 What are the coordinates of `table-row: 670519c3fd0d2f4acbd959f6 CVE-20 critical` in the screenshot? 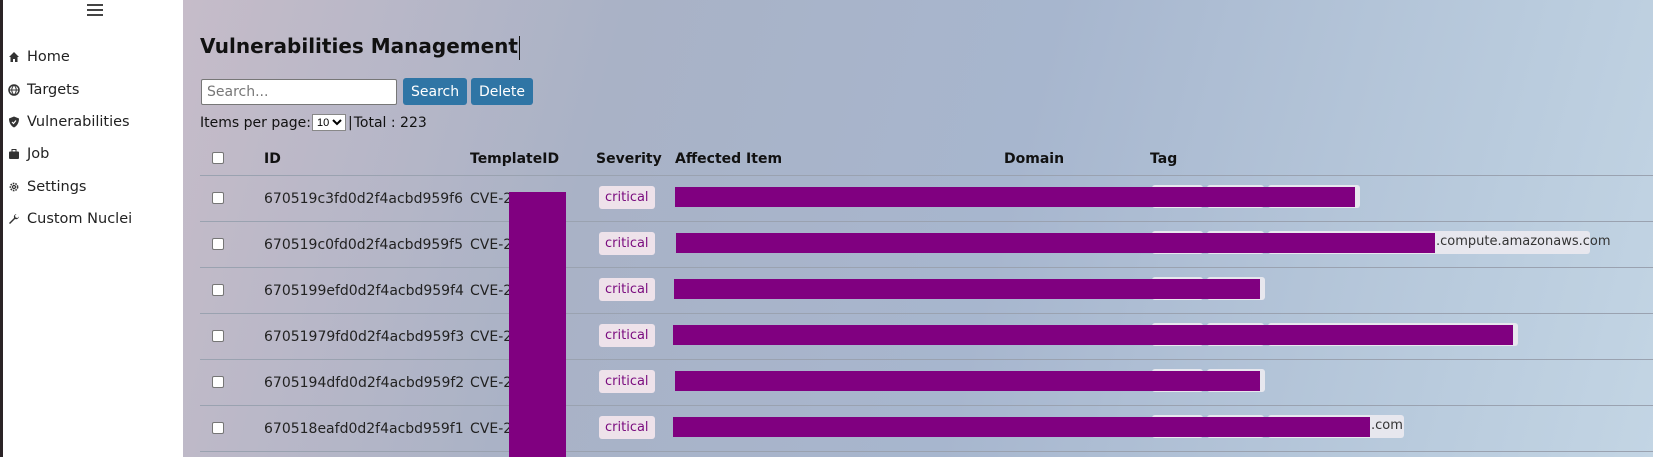 It's located at (926, 199).